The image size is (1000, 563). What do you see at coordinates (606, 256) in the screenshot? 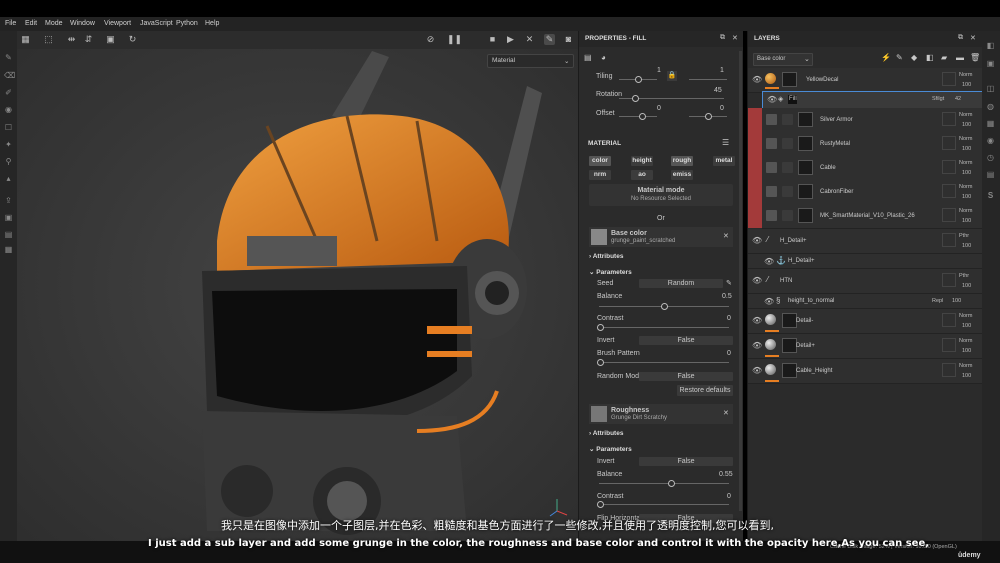
I see `attributes-toggle: › Attributes` at bounding box center [606, 256].